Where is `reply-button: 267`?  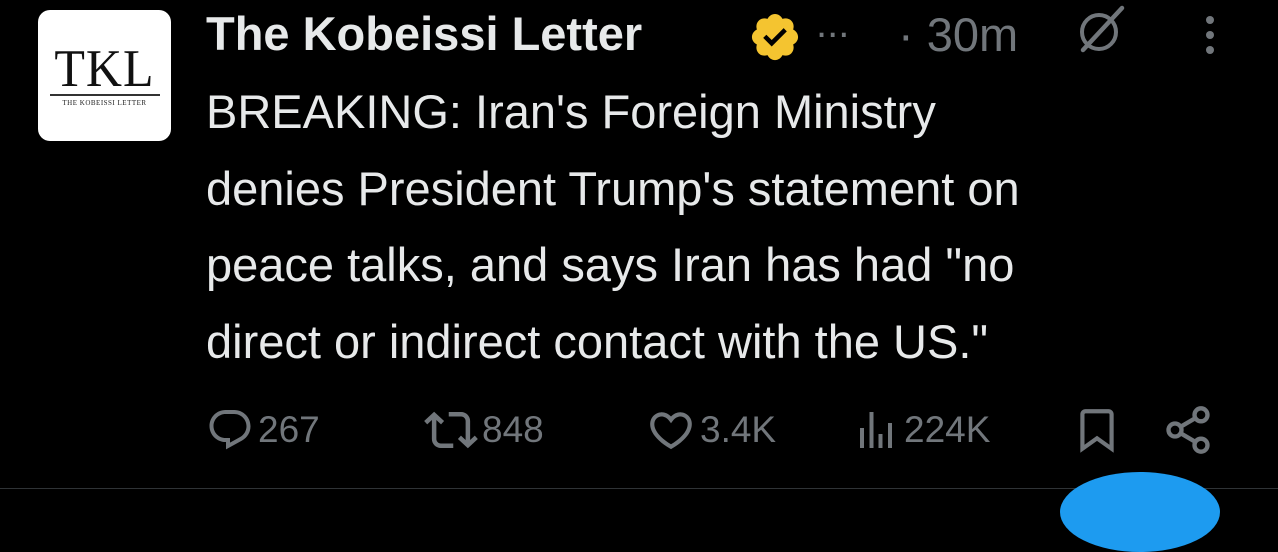 reply-button: 267 is located at coordinates (263, 430).